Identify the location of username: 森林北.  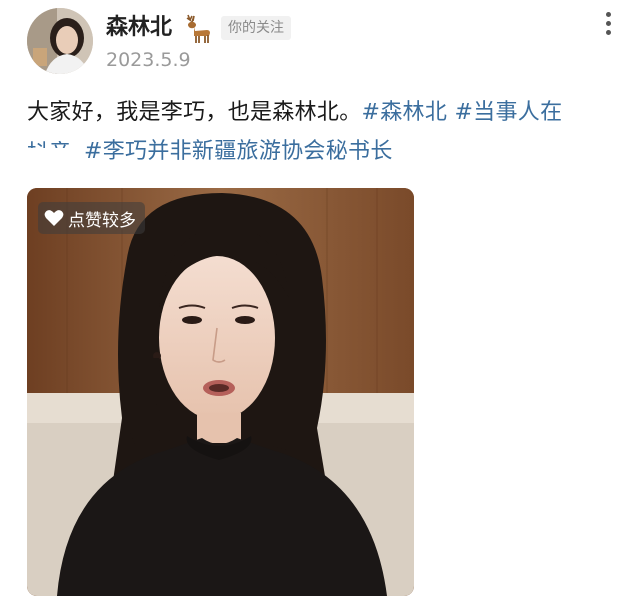
(139, 28).